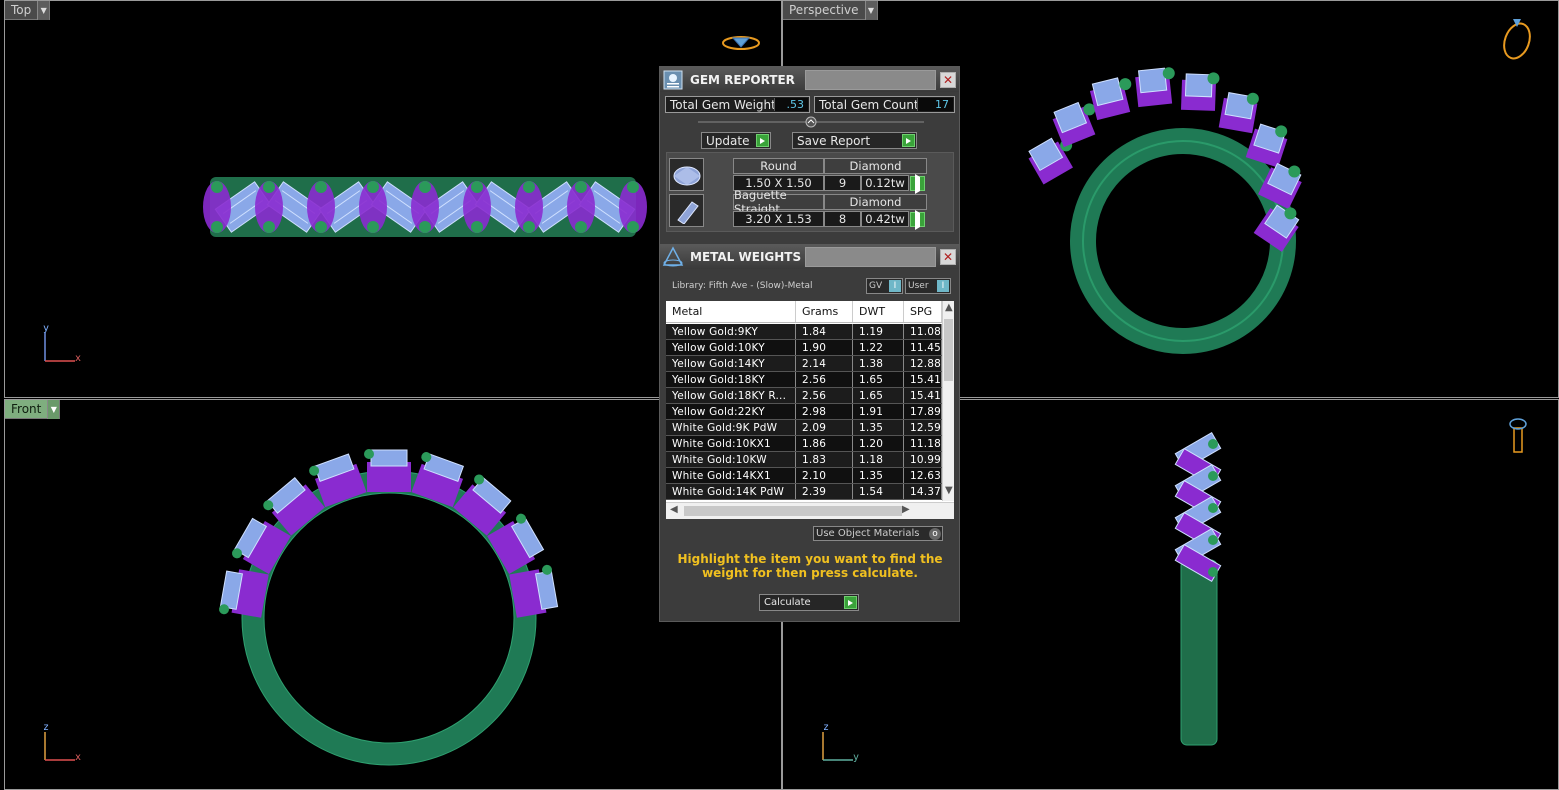 This screenshot has width=1559, height=790. I want to click on table-cell: White Gold:9K PdW, so click(731, 427).